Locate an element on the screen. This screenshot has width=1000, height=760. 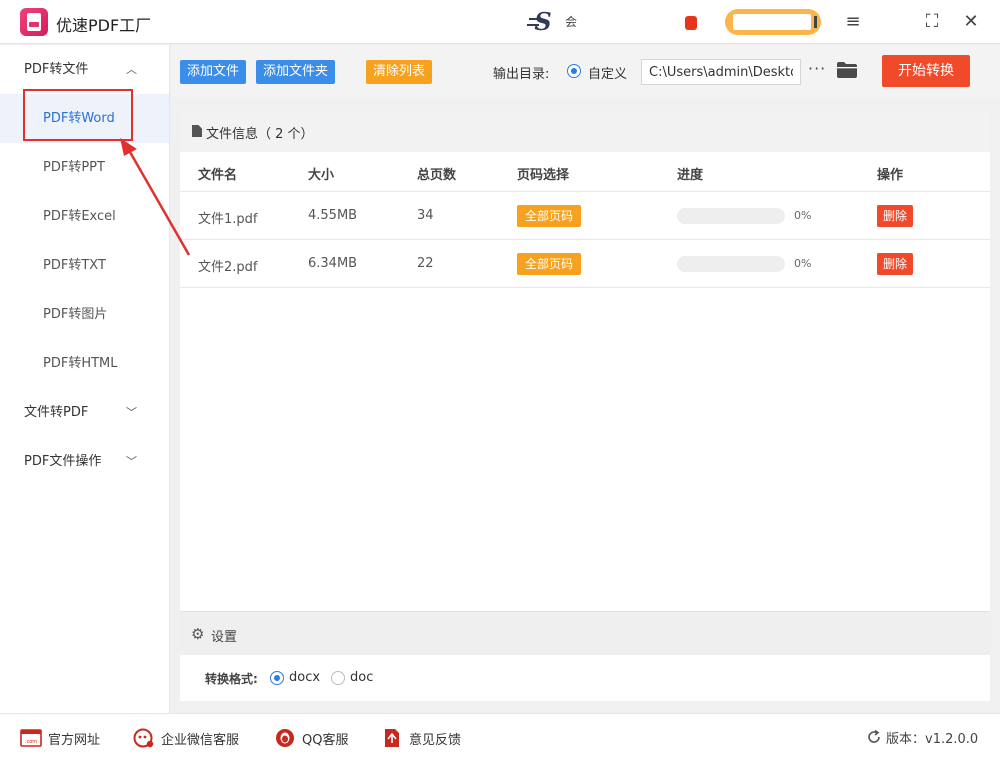
web-icon: .com is located at coordinates (31, 738).